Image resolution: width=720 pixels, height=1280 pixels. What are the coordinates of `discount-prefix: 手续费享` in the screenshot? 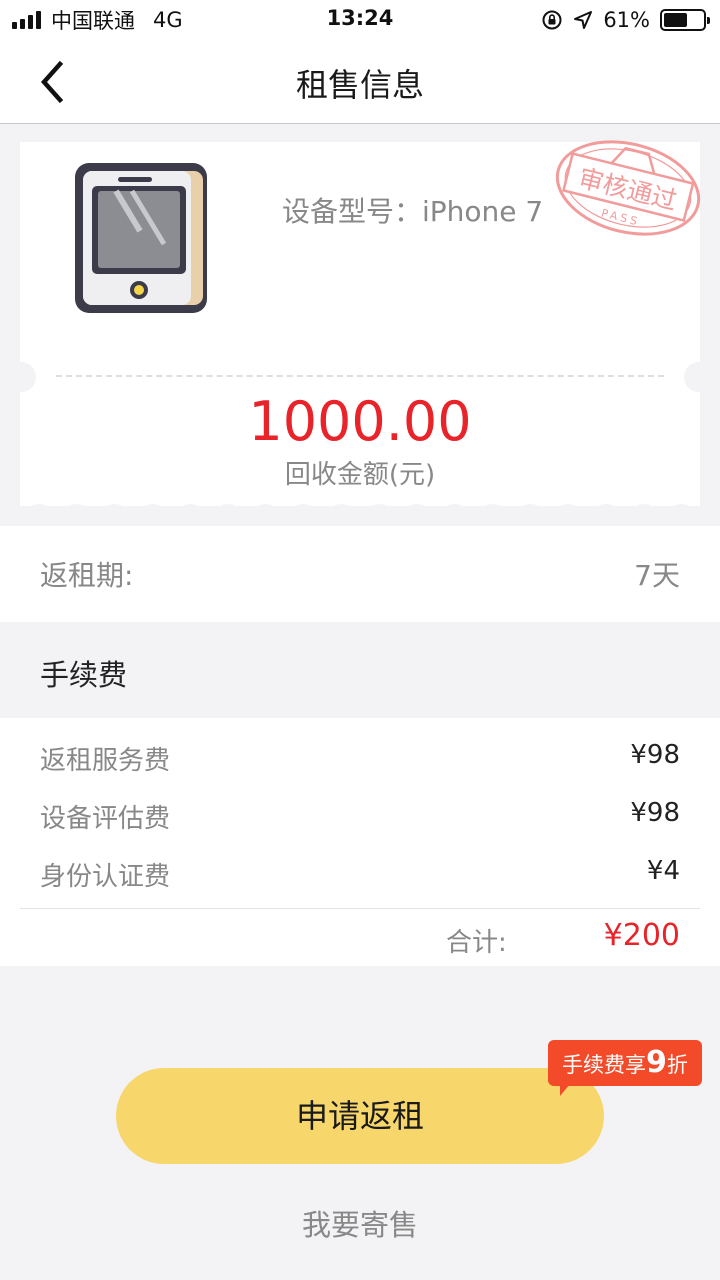 It's located at (604, 1065).